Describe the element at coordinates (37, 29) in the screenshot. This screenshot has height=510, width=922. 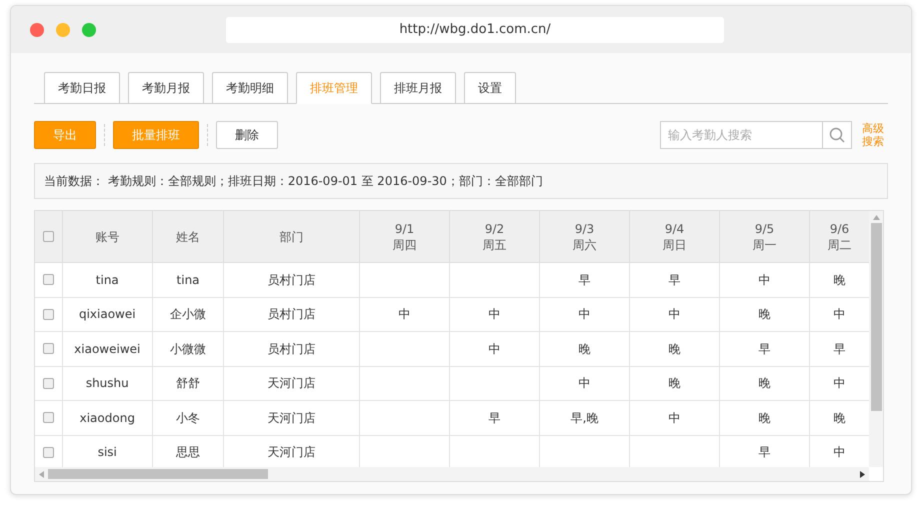
I see `close-icon` at that location.